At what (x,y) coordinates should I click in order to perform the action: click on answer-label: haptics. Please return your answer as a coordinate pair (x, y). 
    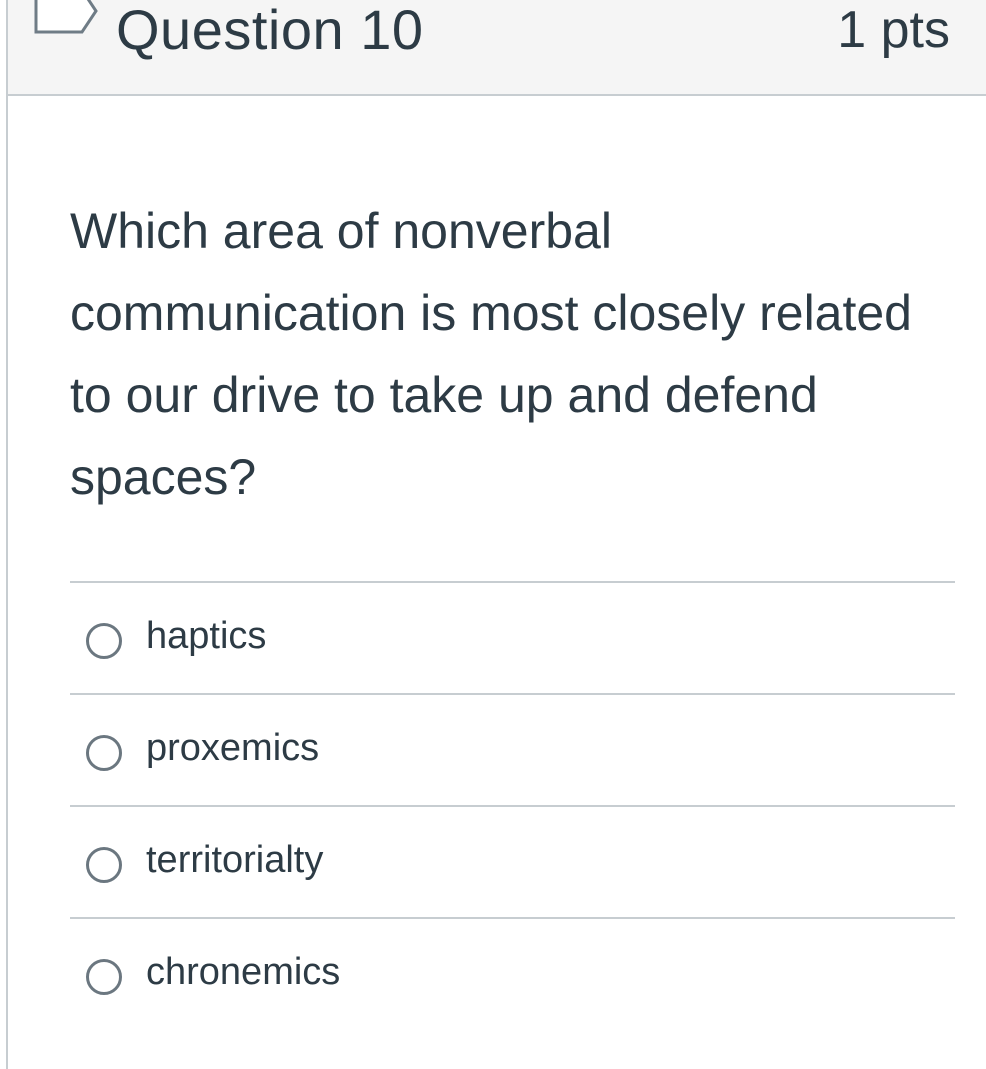
    Looking at the image, I should click on (206, 636).